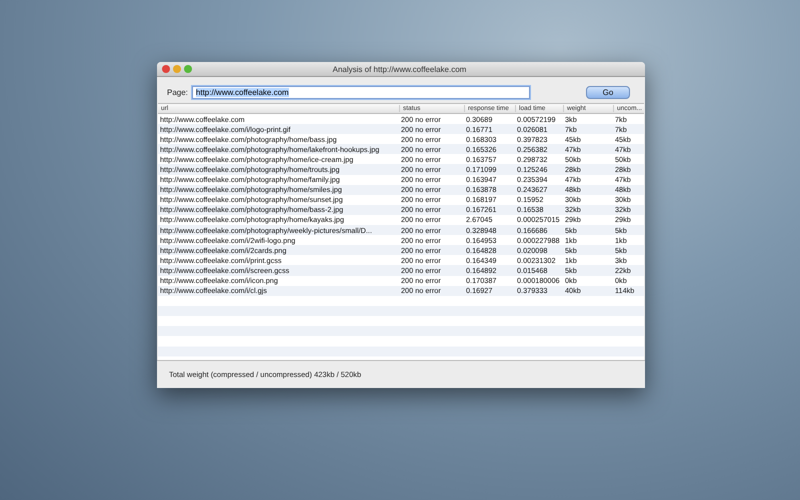  What do you see at coordinates (400, 69) in the screenshot?
I see `window-title: Analysis of http://www.coffeelake.com` at bounding box center [400, 69].